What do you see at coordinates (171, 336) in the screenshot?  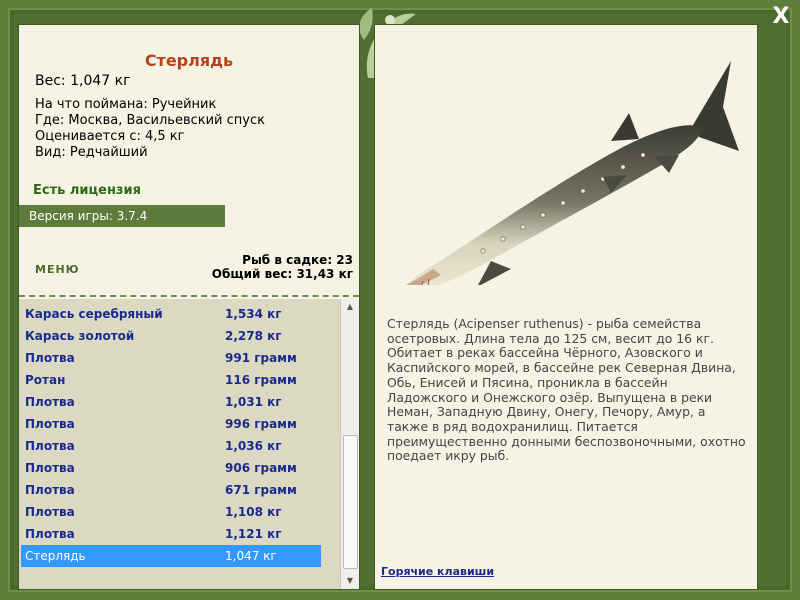 I see `list-item: Карась золотой 2,278 кг` at bounding box center [171, 336].